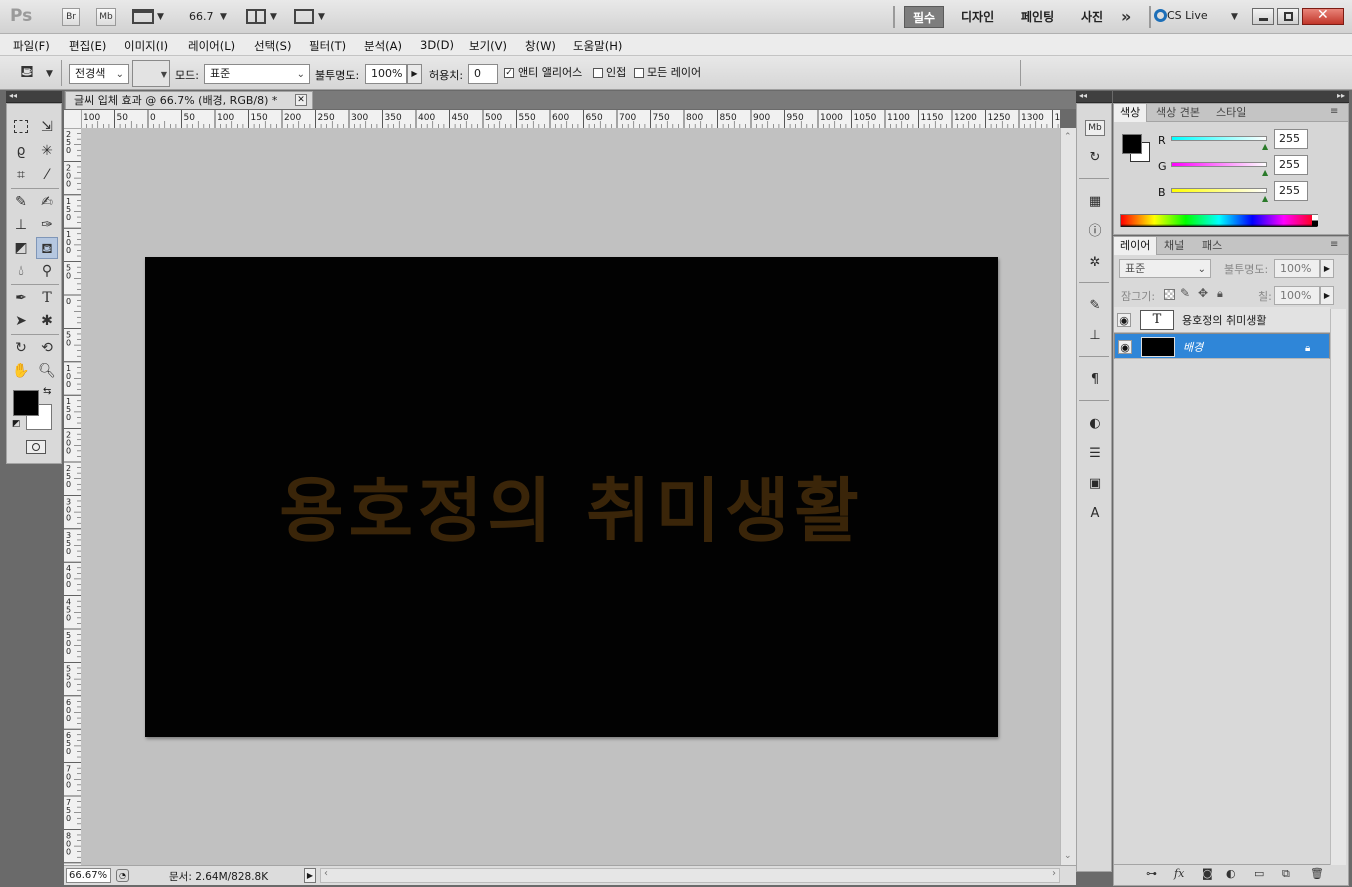 Image resolution: width=1352 pixels, height=887 pixels. Describe the element at coordinates (47, 225) in the screenshot. I see `history-brush-tool-icon: ✑` at that location.